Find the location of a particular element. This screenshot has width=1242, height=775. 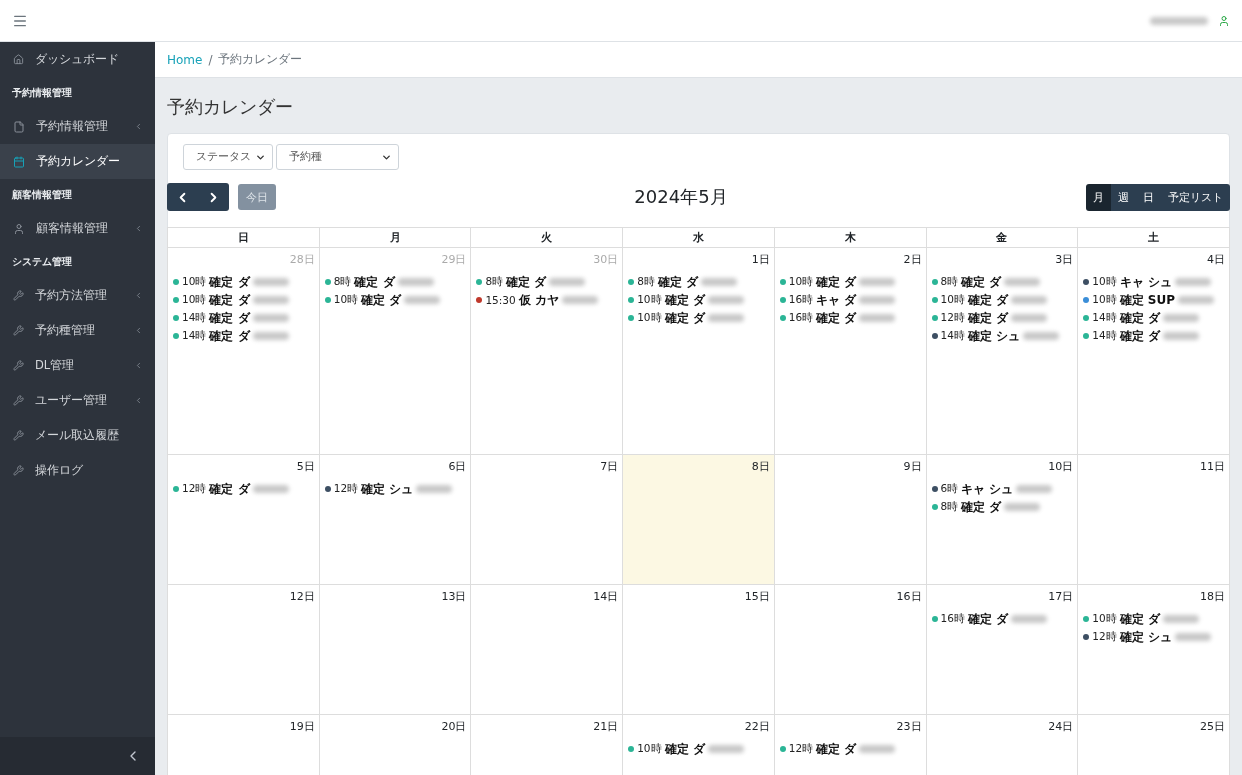

sidebar-item: ユーザー管理 is located at coordinates (77, 400).